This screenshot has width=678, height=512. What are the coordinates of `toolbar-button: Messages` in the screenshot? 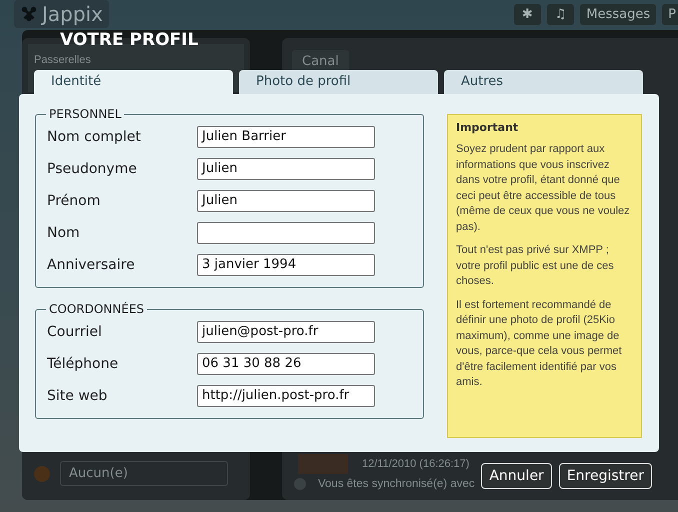 It's located at (618, 14).